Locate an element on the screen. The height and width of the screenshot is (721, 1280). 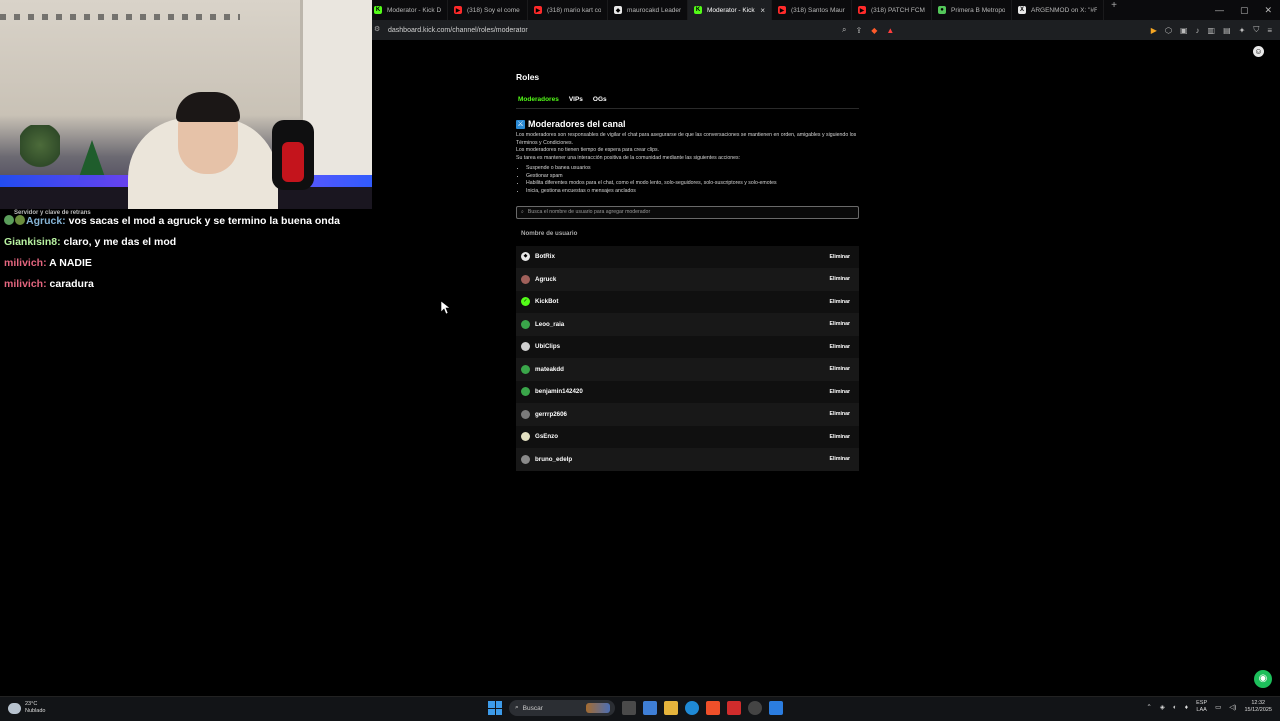
column-header-username: Nombre de usuario is located at coordinates (549, 233).